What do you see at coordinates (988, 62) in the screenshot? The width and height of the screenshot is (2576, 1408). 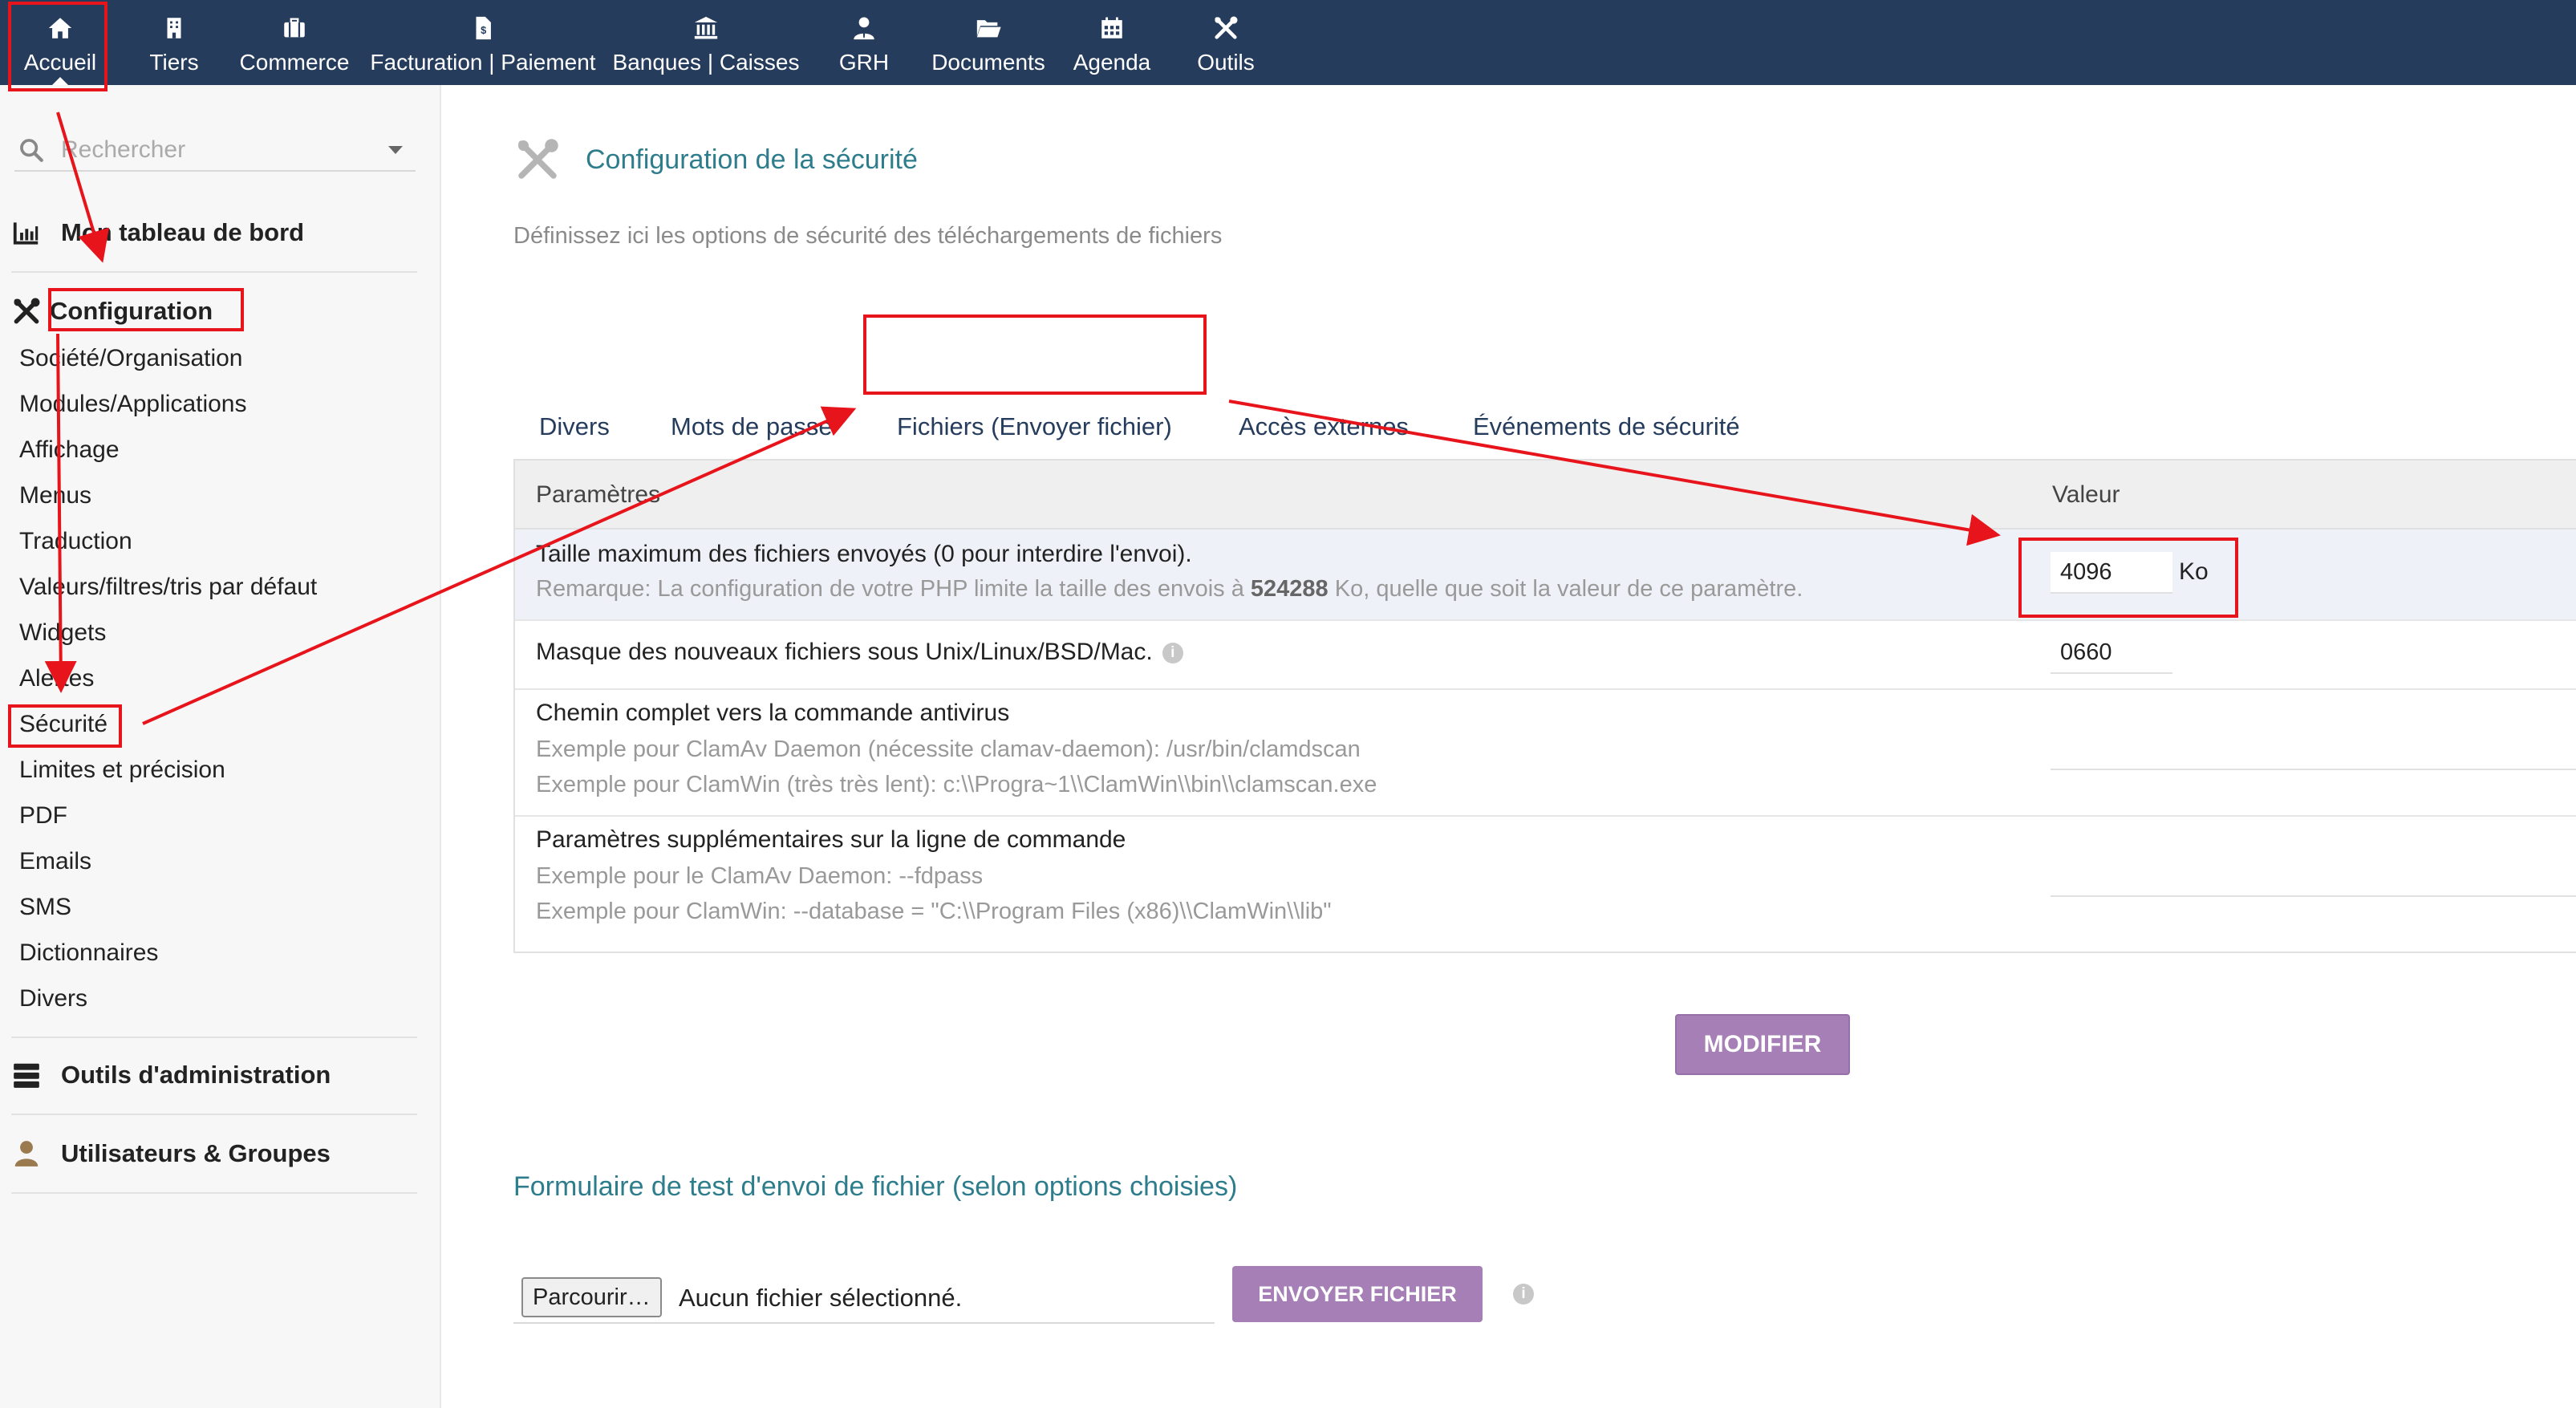 I see `topnav-label: Documents` at bounding box center [988, 62].